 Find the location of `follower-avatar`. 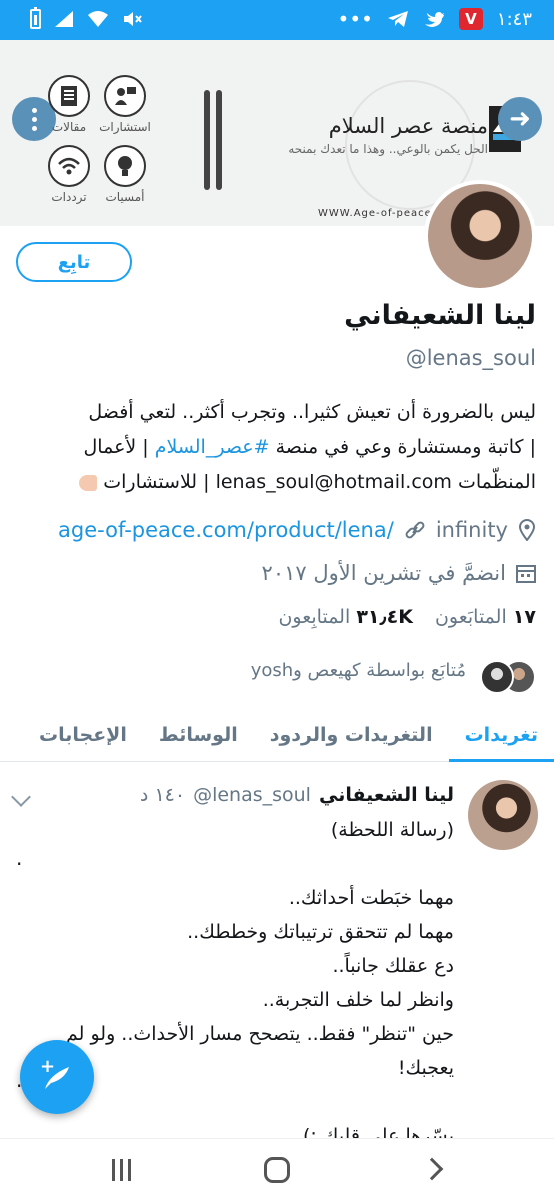

follower-avatar is located at coordinates (497, 677).